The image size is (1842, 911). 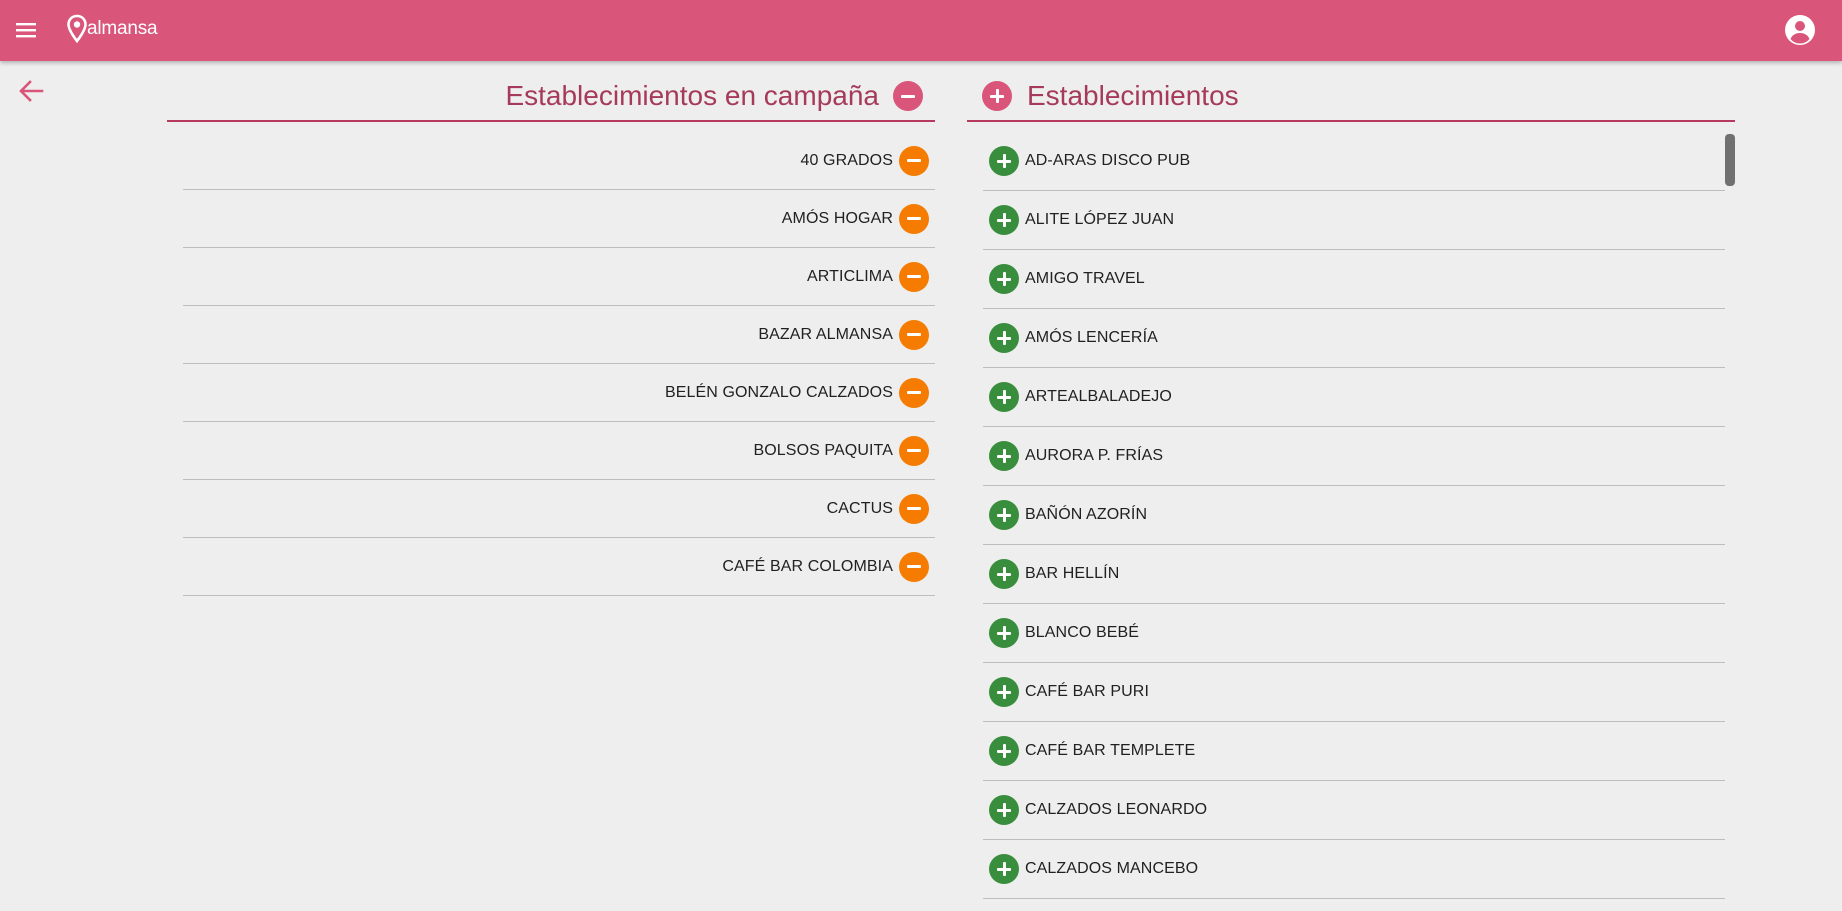 What do you see at coordinates (1354, 692) in the screenshot?
I see `list-item: CAFÉ BAR PURI` at bounding box center [1354, 692].